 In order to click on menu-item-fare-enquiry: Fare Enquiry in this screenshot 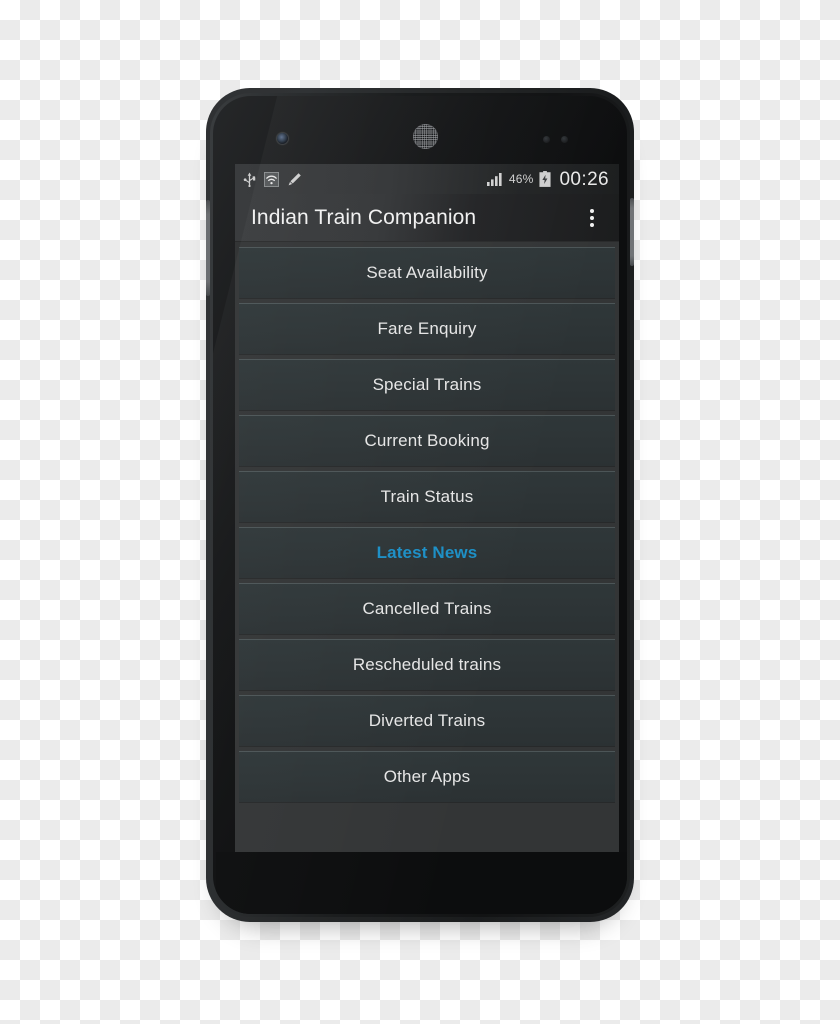, I will do `click(427, 328)`.